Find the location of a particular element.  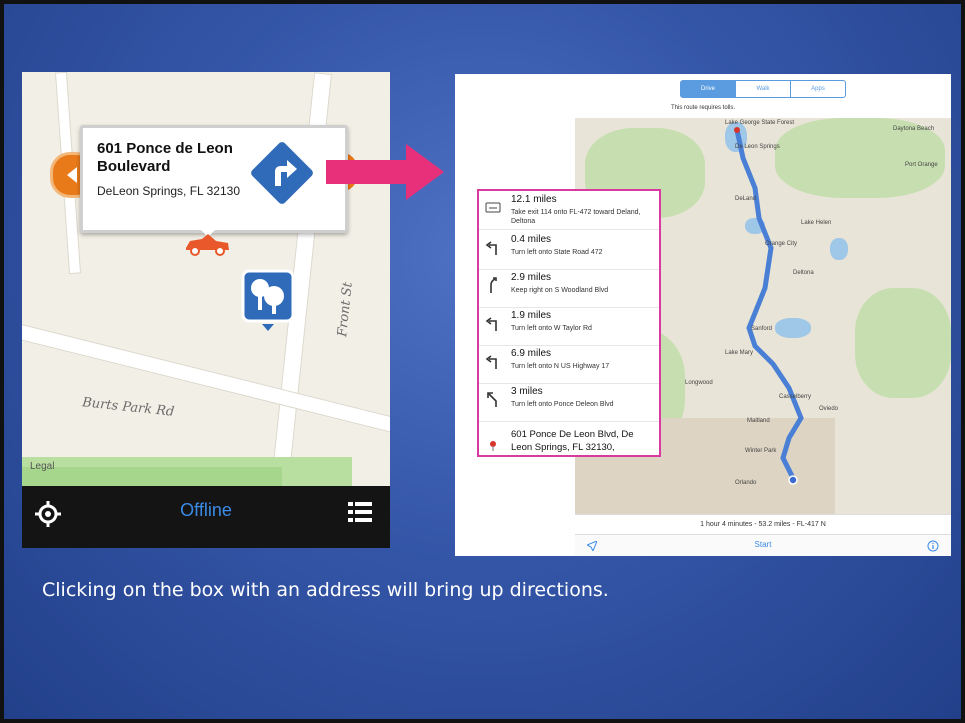

exit-icon is located at coordinates (493, 207).